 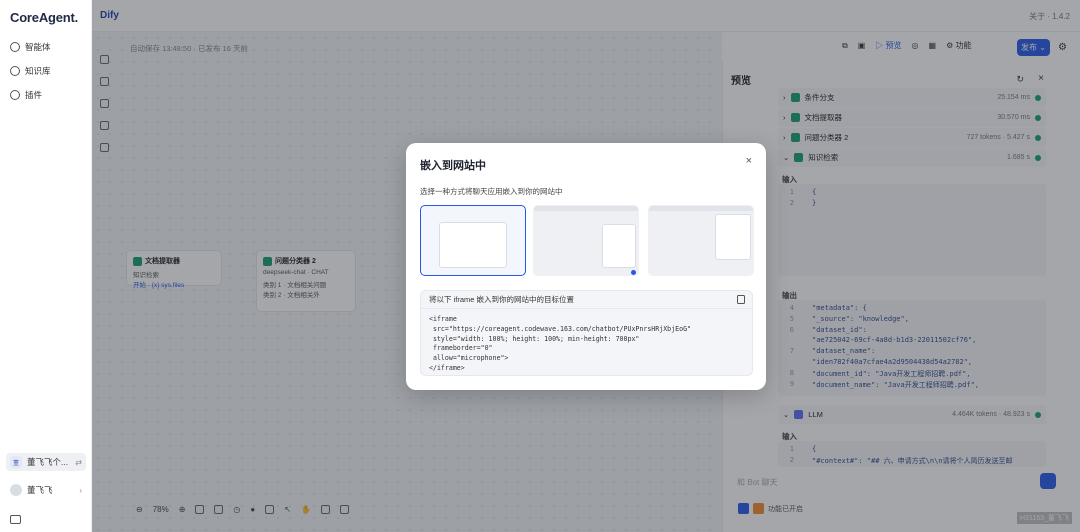 I want to click on embed-option-fullpage, so click(x=473, y=240).